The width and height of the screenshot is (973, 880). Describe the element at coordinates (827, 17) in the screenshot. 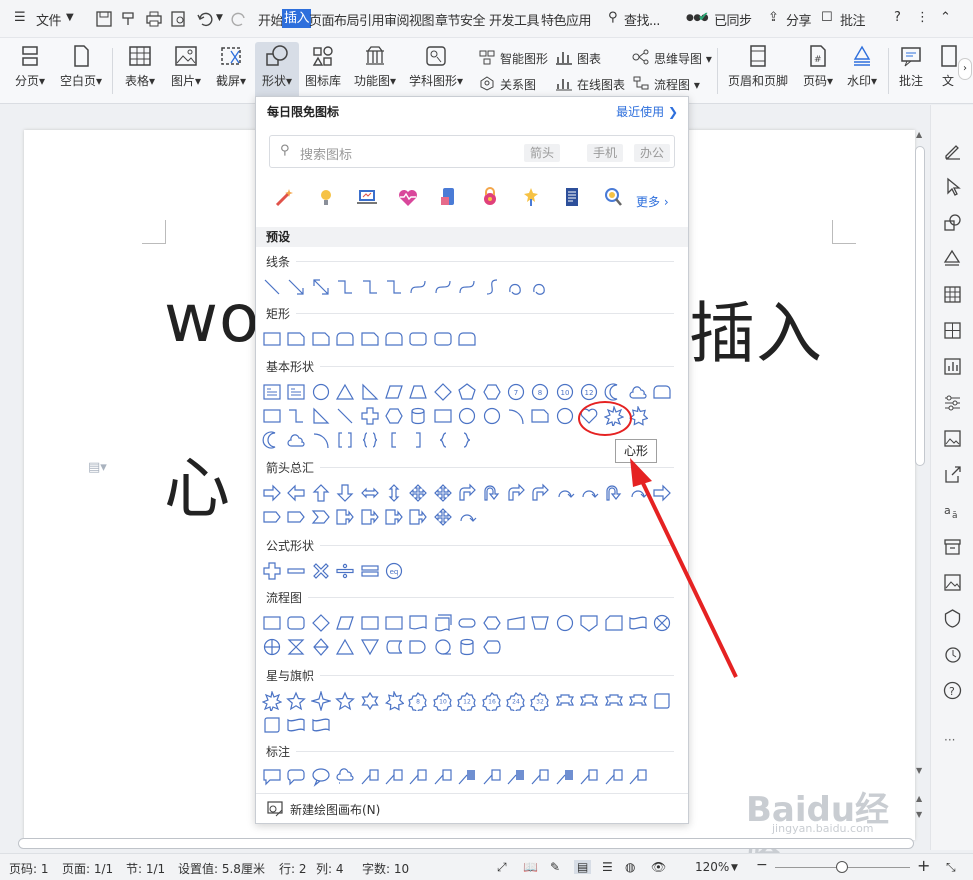

I see `comment-icon: ☐` at that location.